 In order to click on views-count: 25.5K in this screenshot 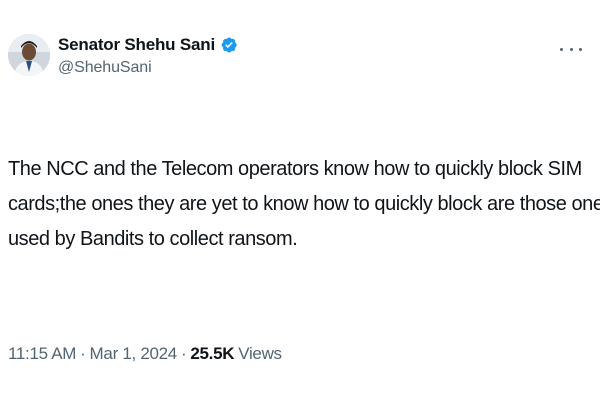, I will do `click(212, 353)`.